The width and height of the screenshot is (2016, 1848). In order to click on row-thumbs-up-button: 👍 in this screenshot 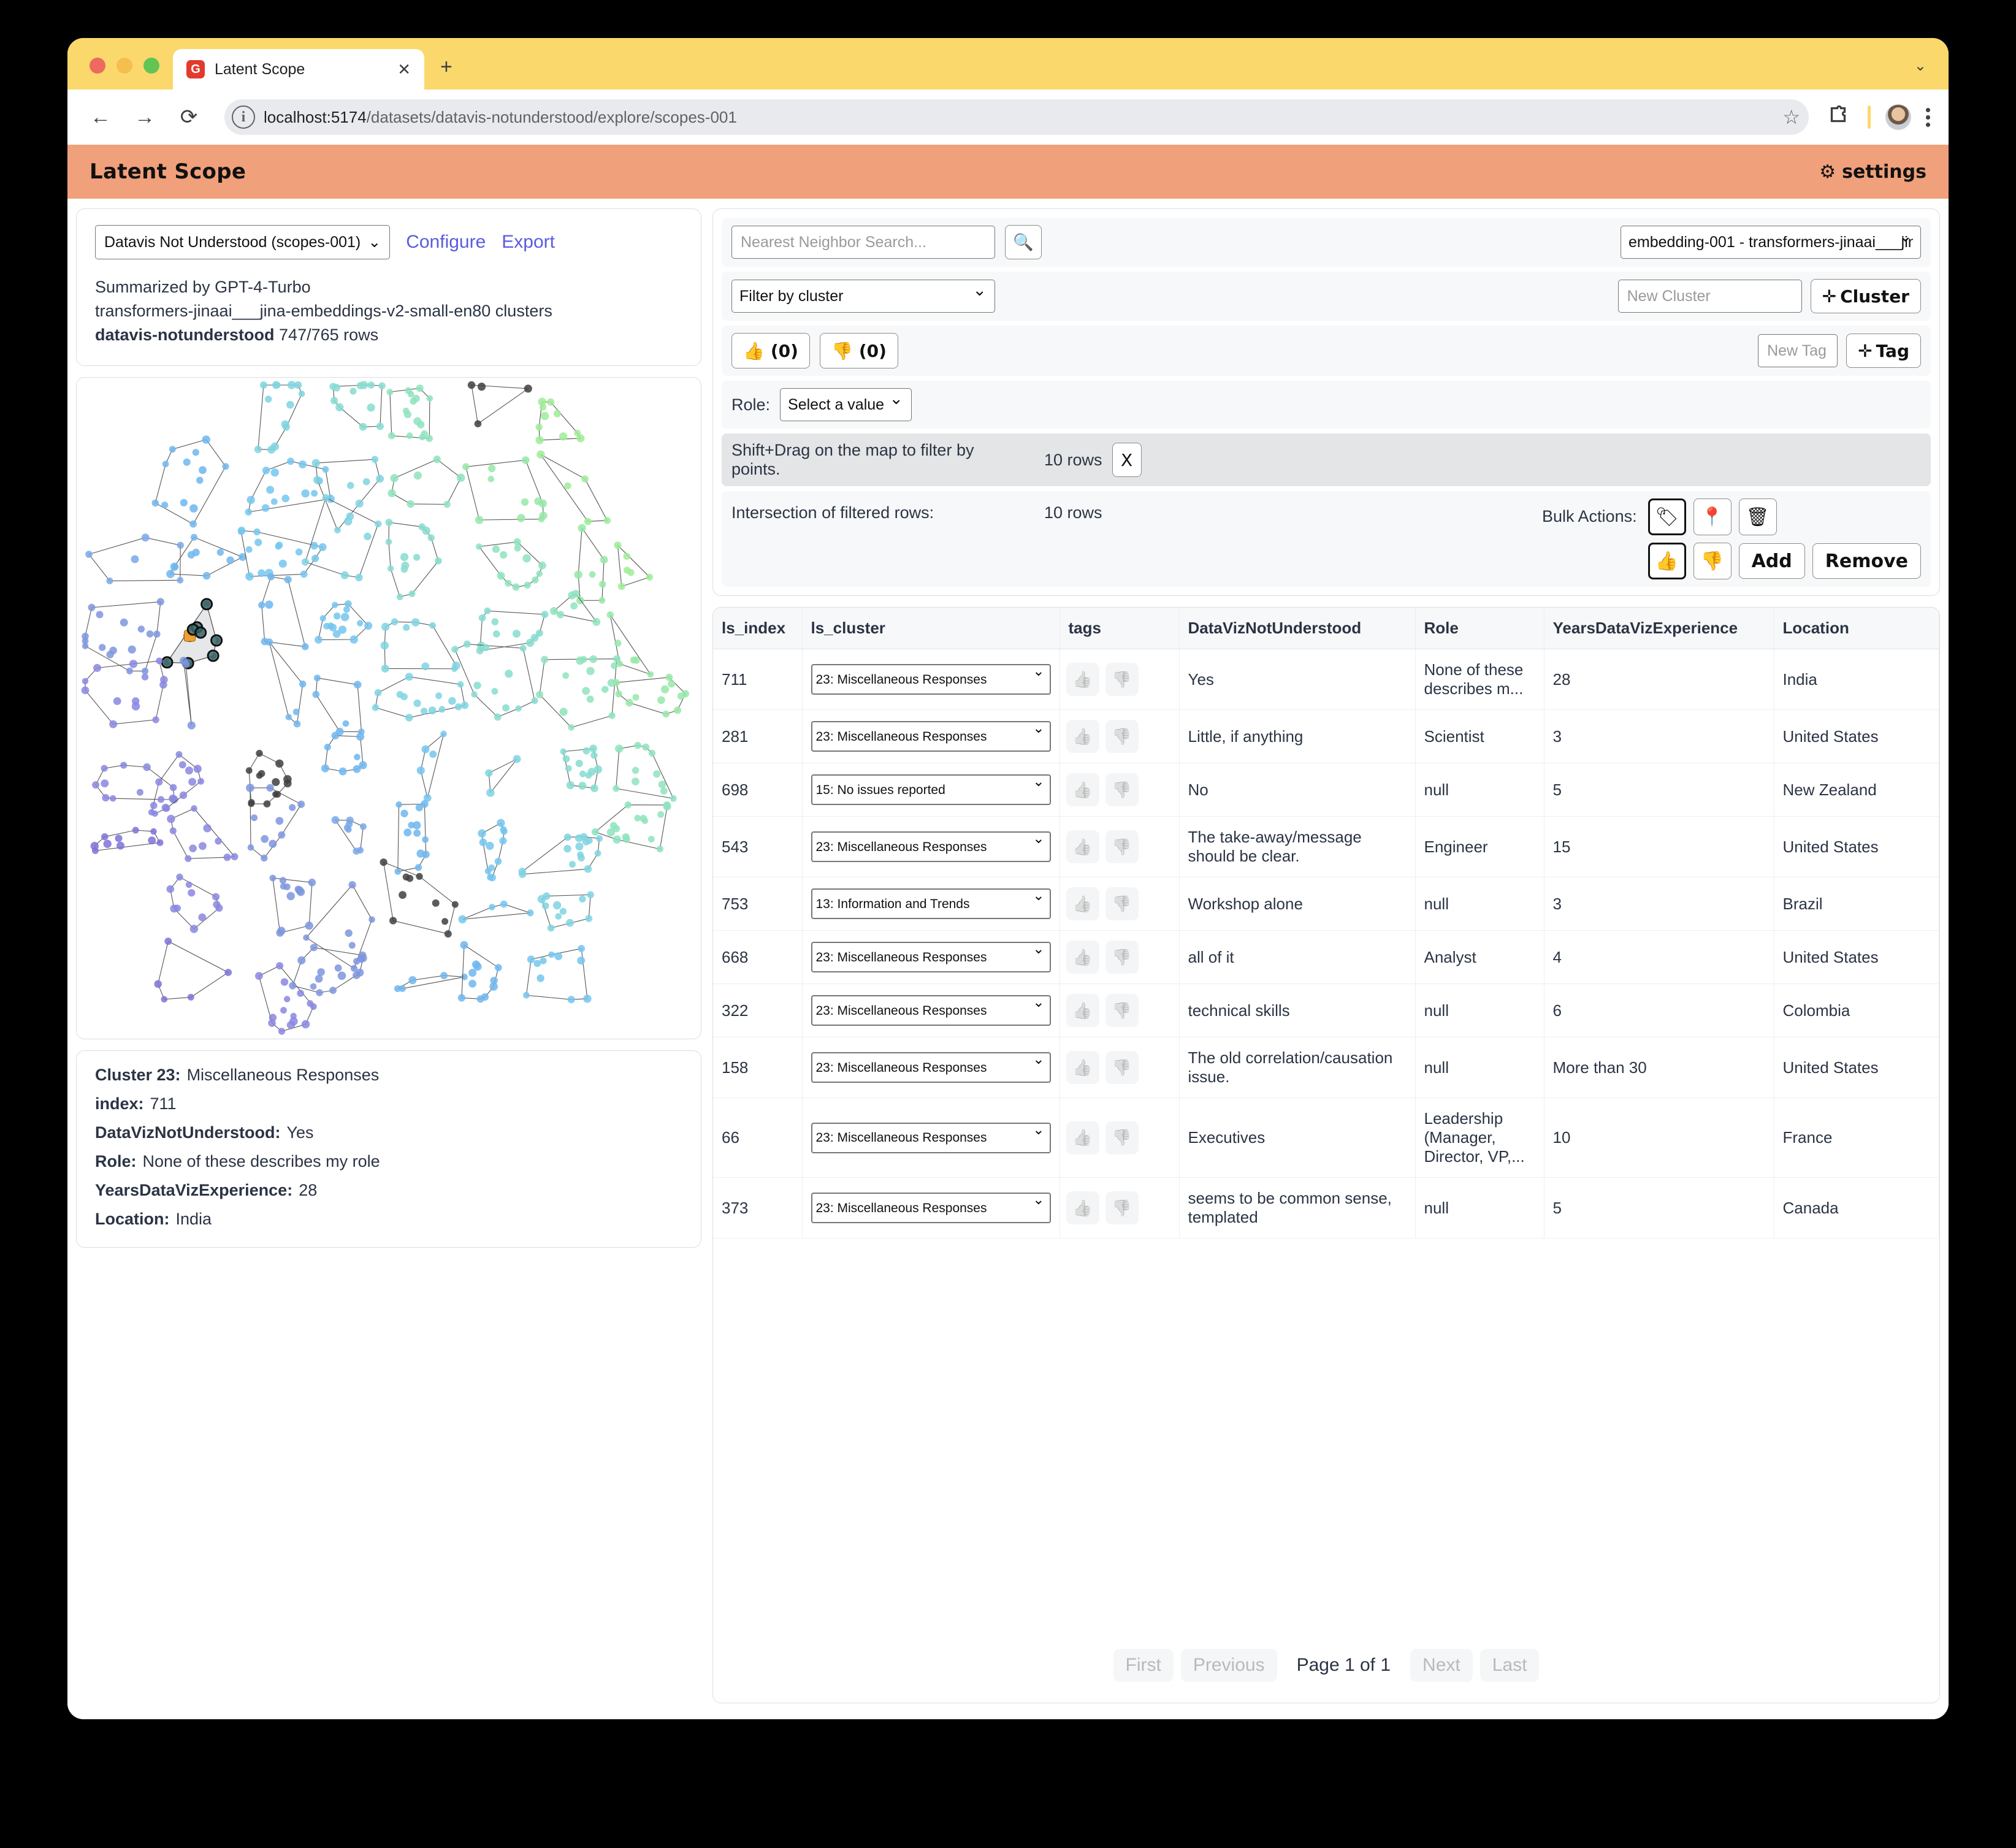, I will do `click(1082, 790)`.